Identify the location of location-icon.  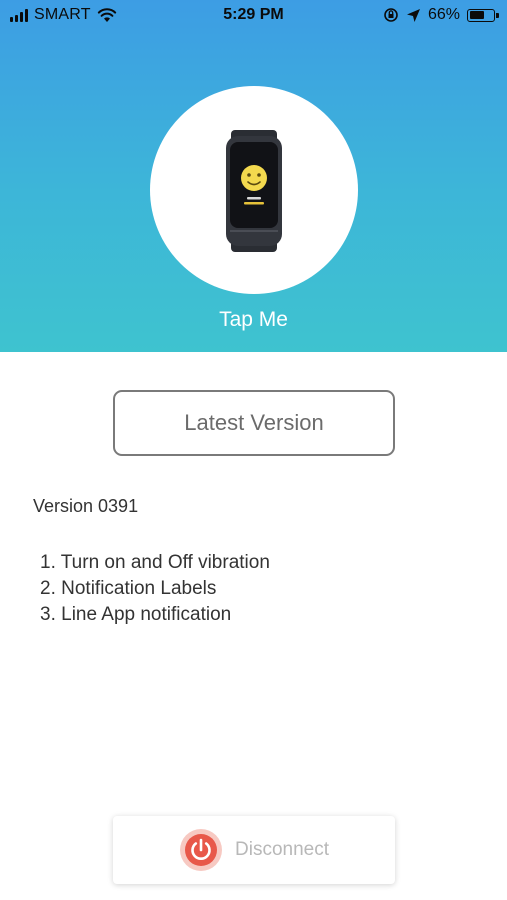
(413, 15).